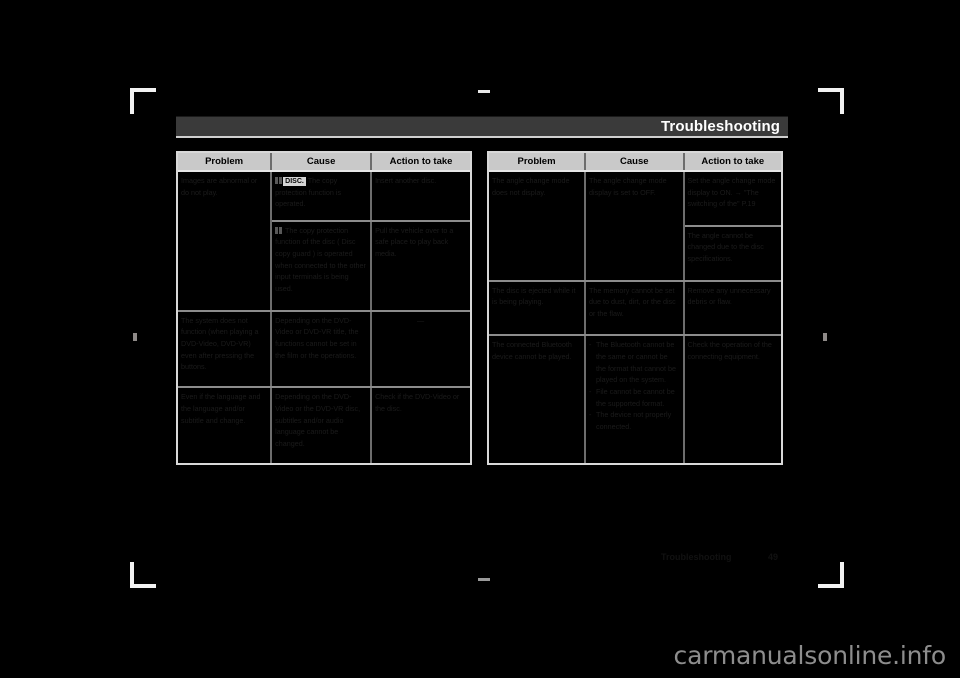 The image size is (960, 678). Describe the element at coordinates (732, 308) in the screenshot. I see `cell-action: Remove any unnecessary debris or flaw.` at that location.